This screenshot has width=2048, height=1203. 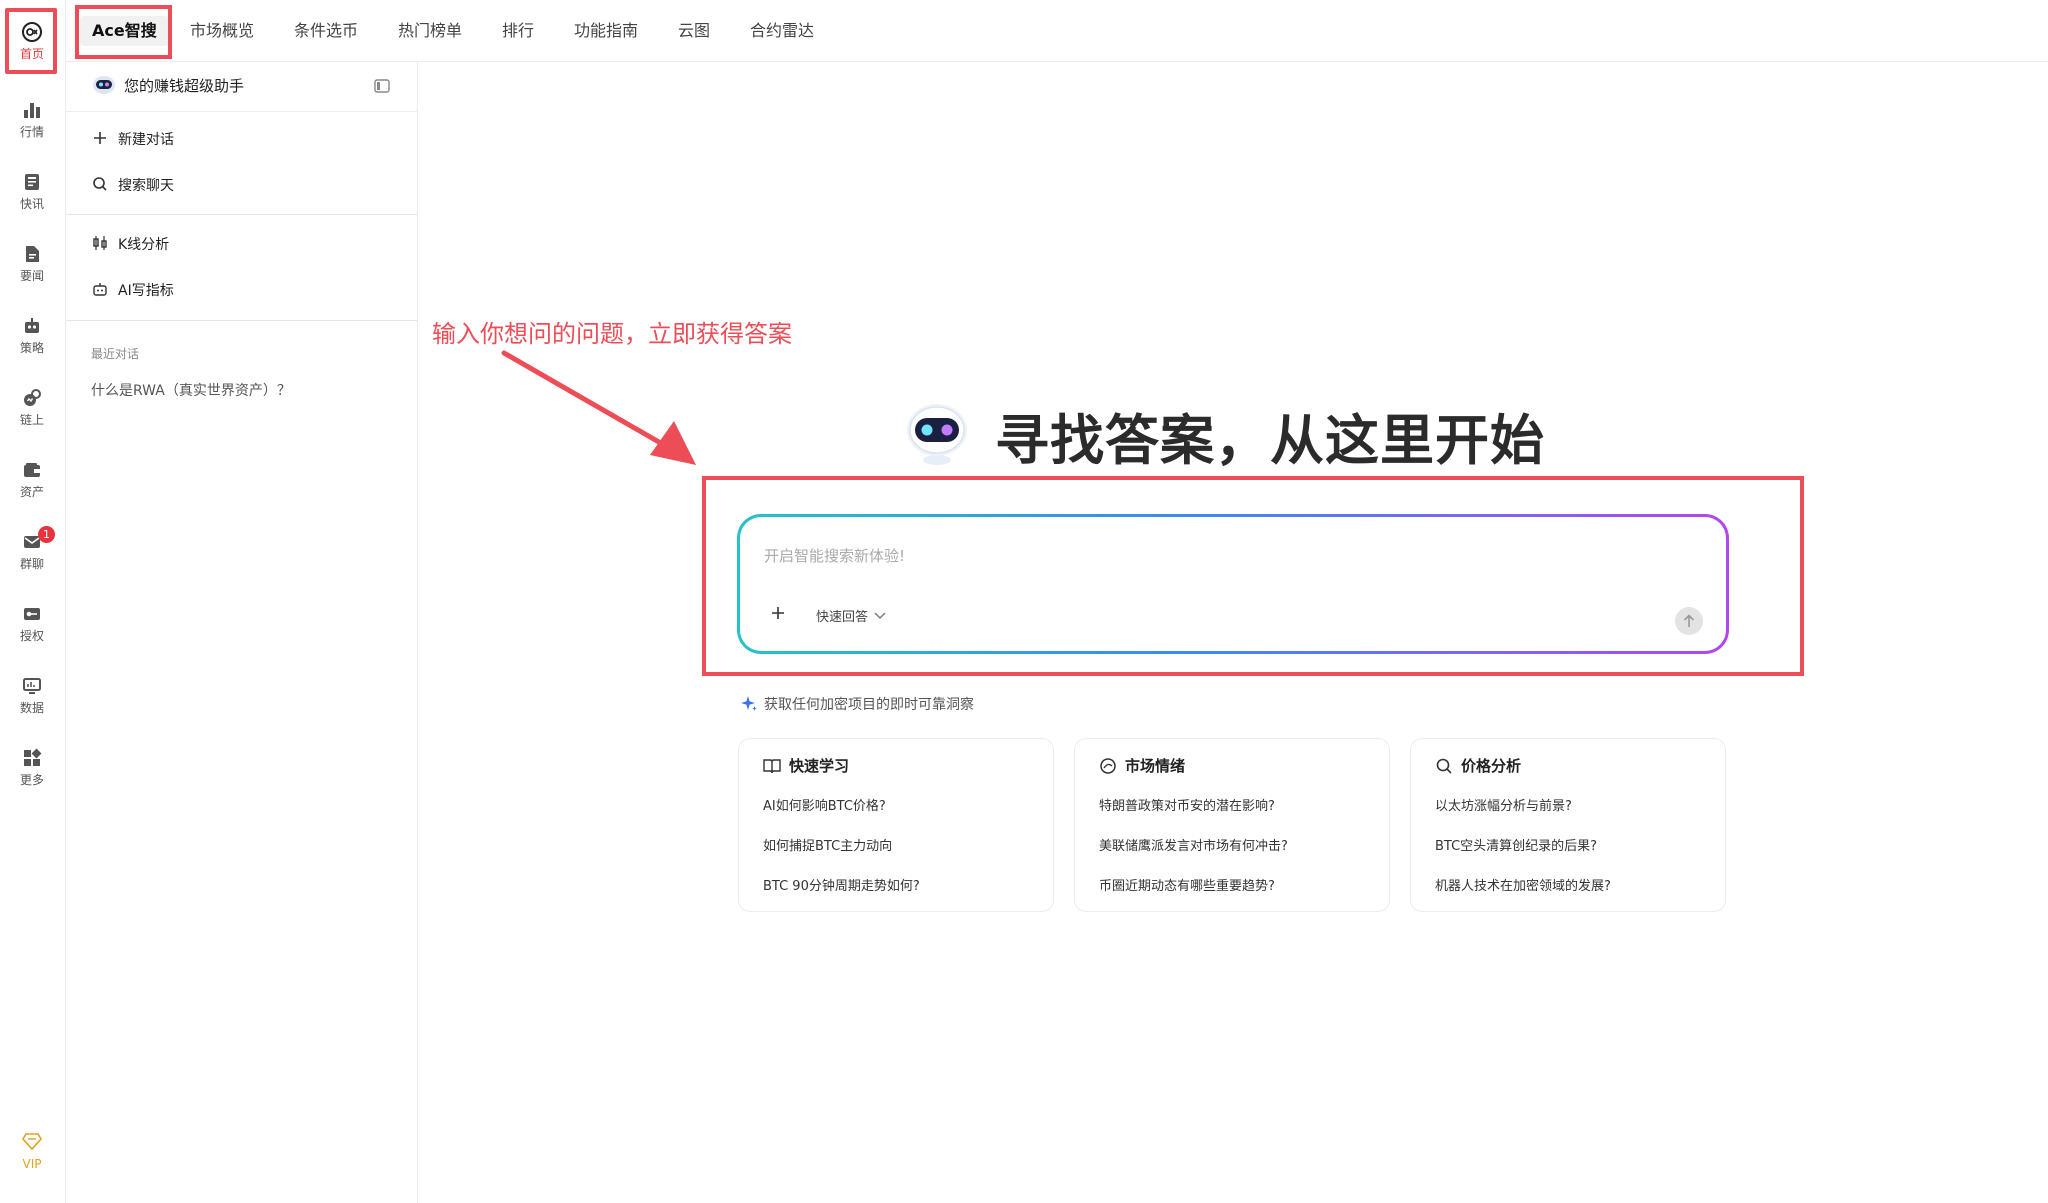 I want to click on tab-coin-screener: 条件选币, so click(x=326, y=31).